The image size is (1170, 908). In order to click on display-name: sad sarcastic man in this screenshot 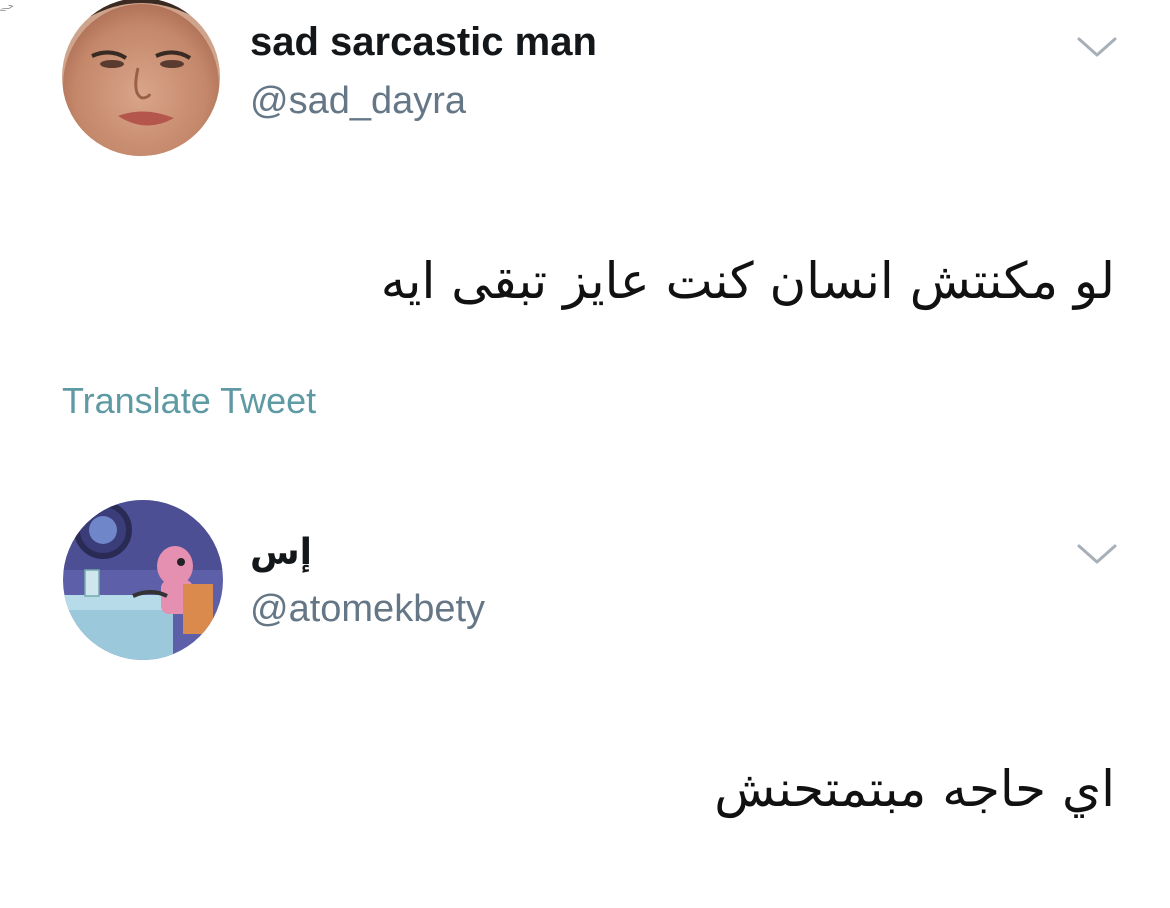, I will do `click(423, 42)`.